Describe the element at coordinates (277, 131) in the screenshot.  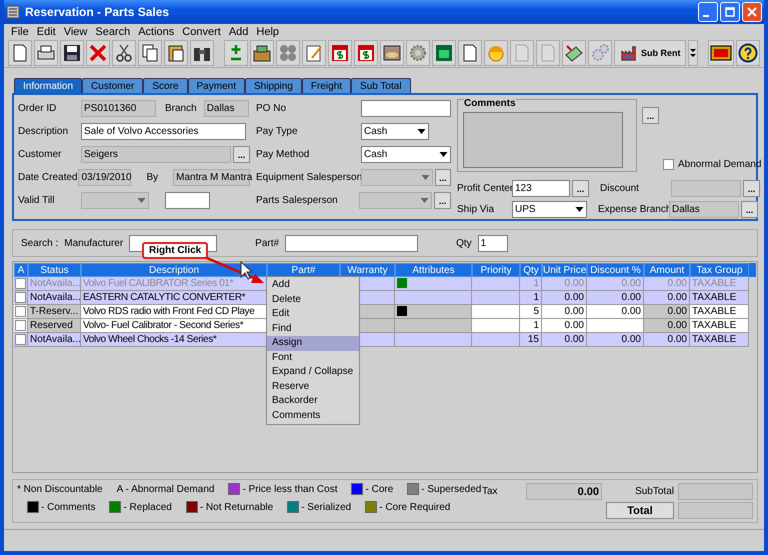
I see `field-label: Pay Type` at that location.